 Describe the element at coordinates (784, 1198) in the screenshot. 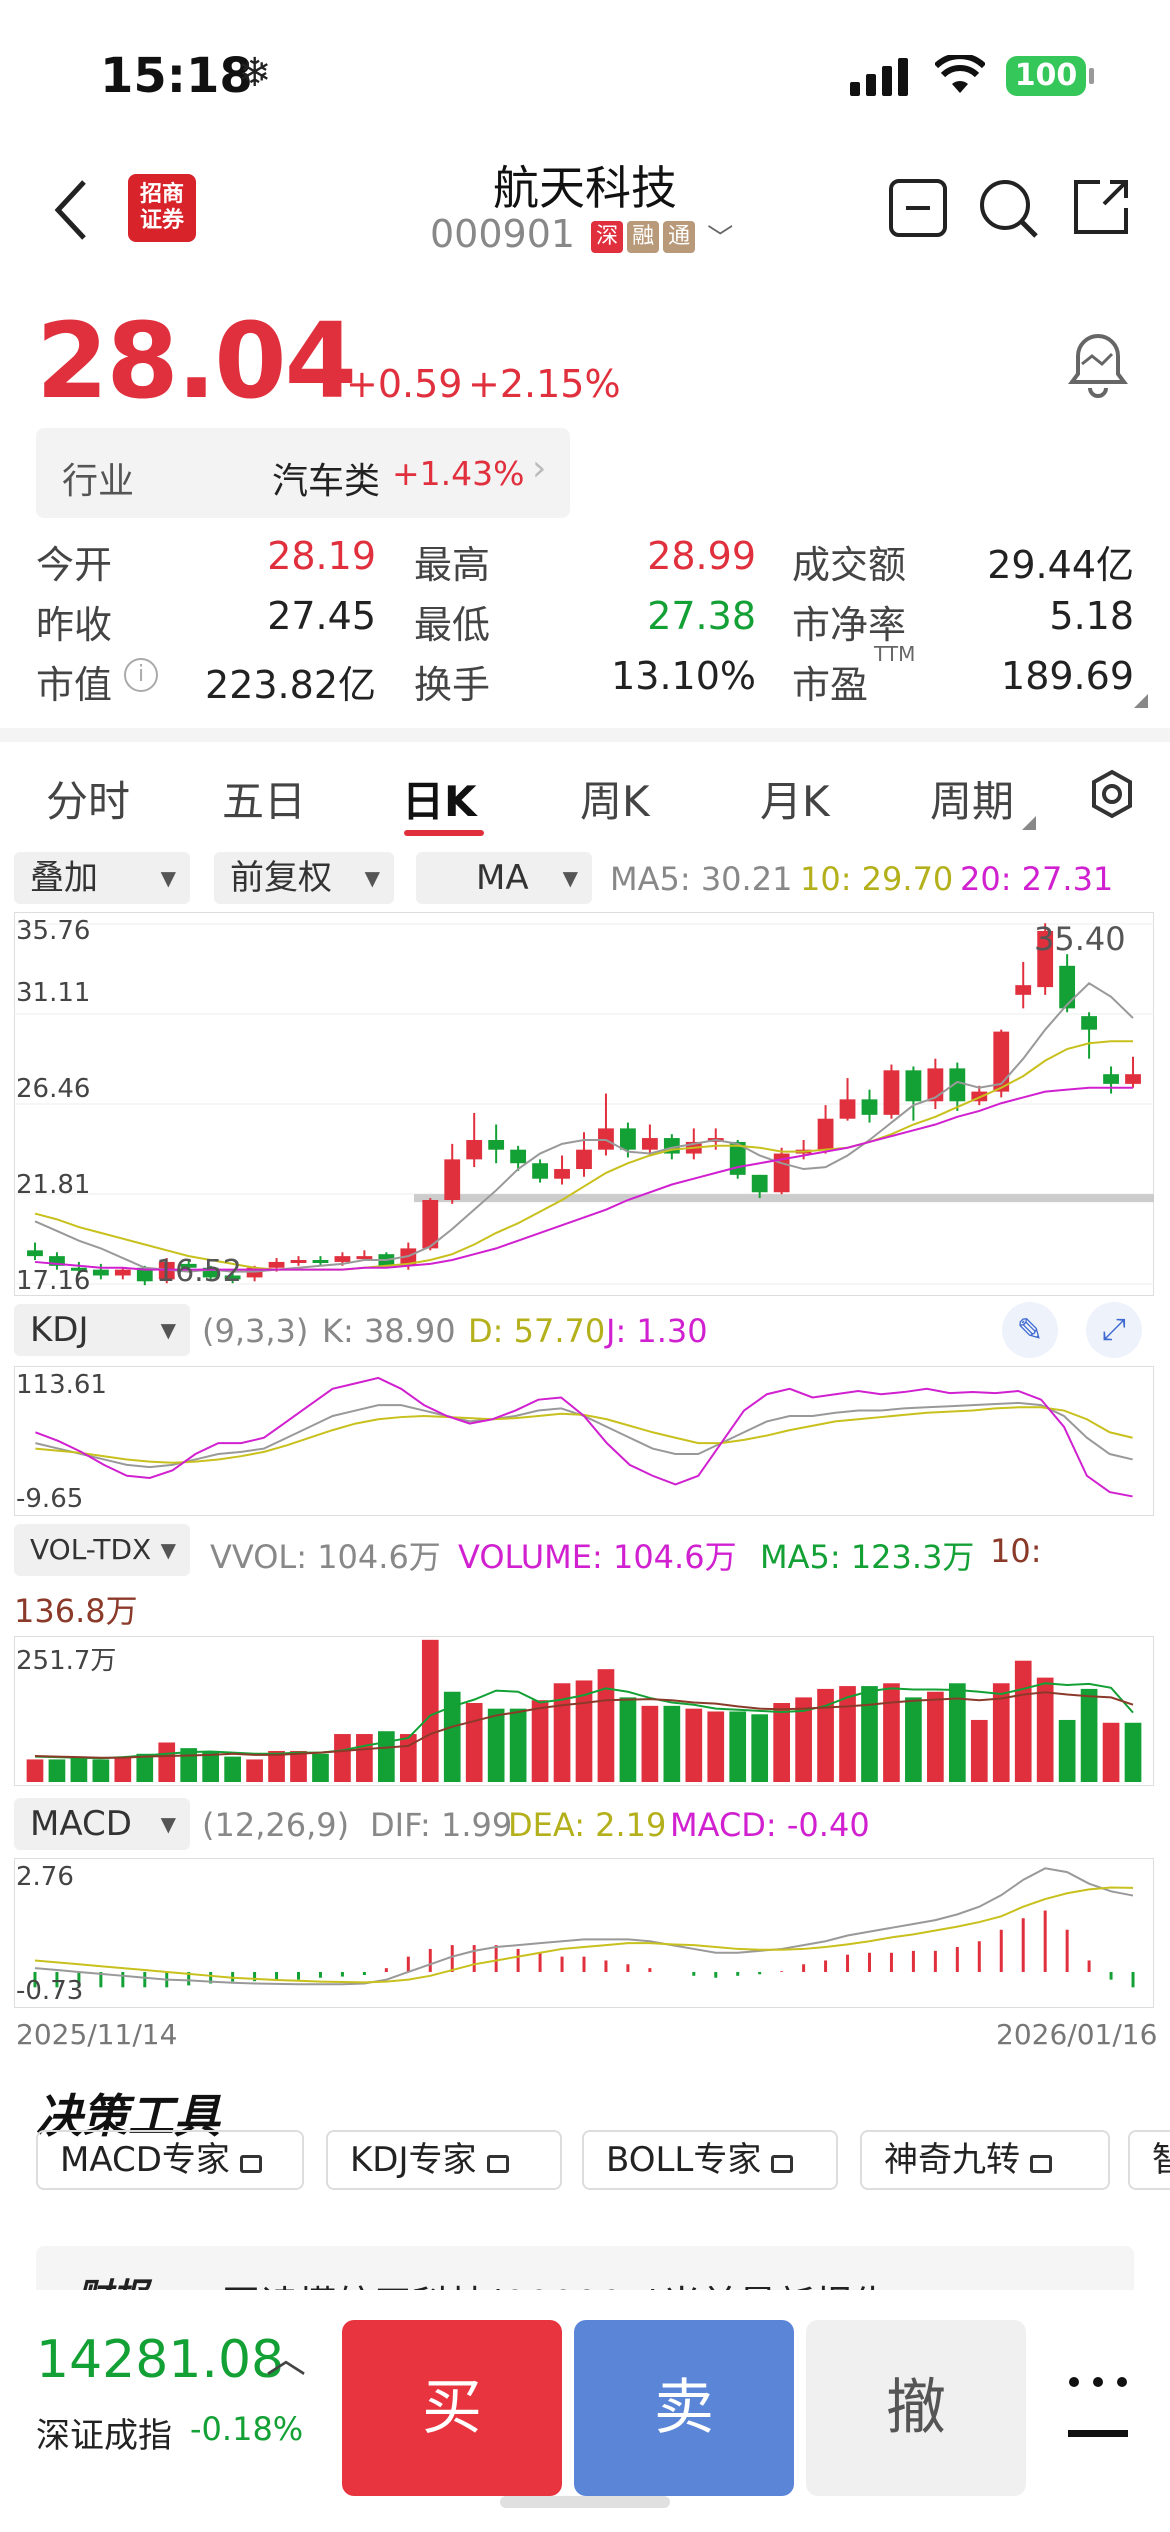

I see `support-band` at that location.